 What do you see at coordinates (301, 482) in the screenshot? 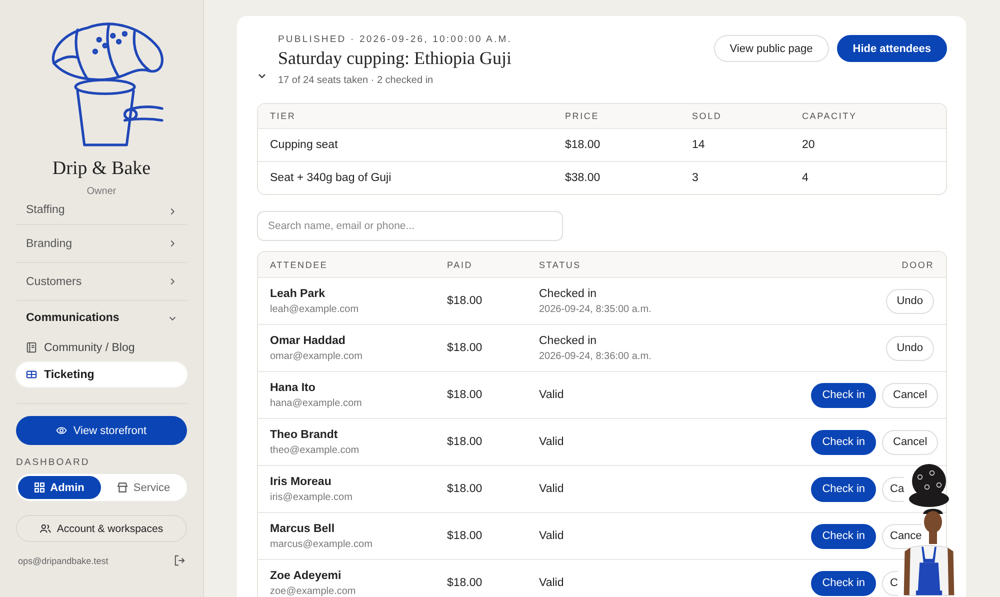
I see `attendee-name: Iris Moreau` at bounding box center [301, 482].